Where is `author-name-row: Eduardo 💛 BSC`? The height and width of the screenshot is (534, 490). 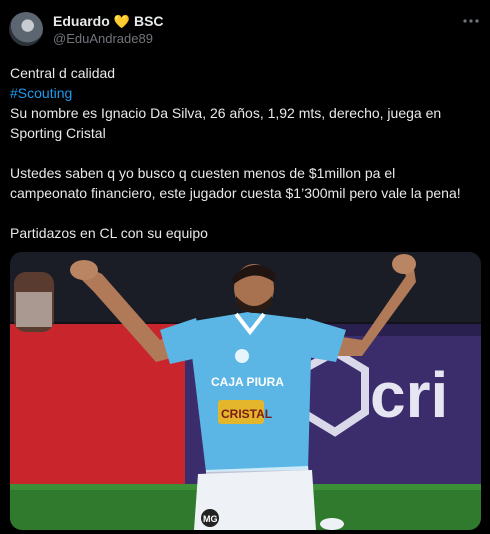 author-name-row: Eduardo 💛 BSC is located at coordinates (108, 21).